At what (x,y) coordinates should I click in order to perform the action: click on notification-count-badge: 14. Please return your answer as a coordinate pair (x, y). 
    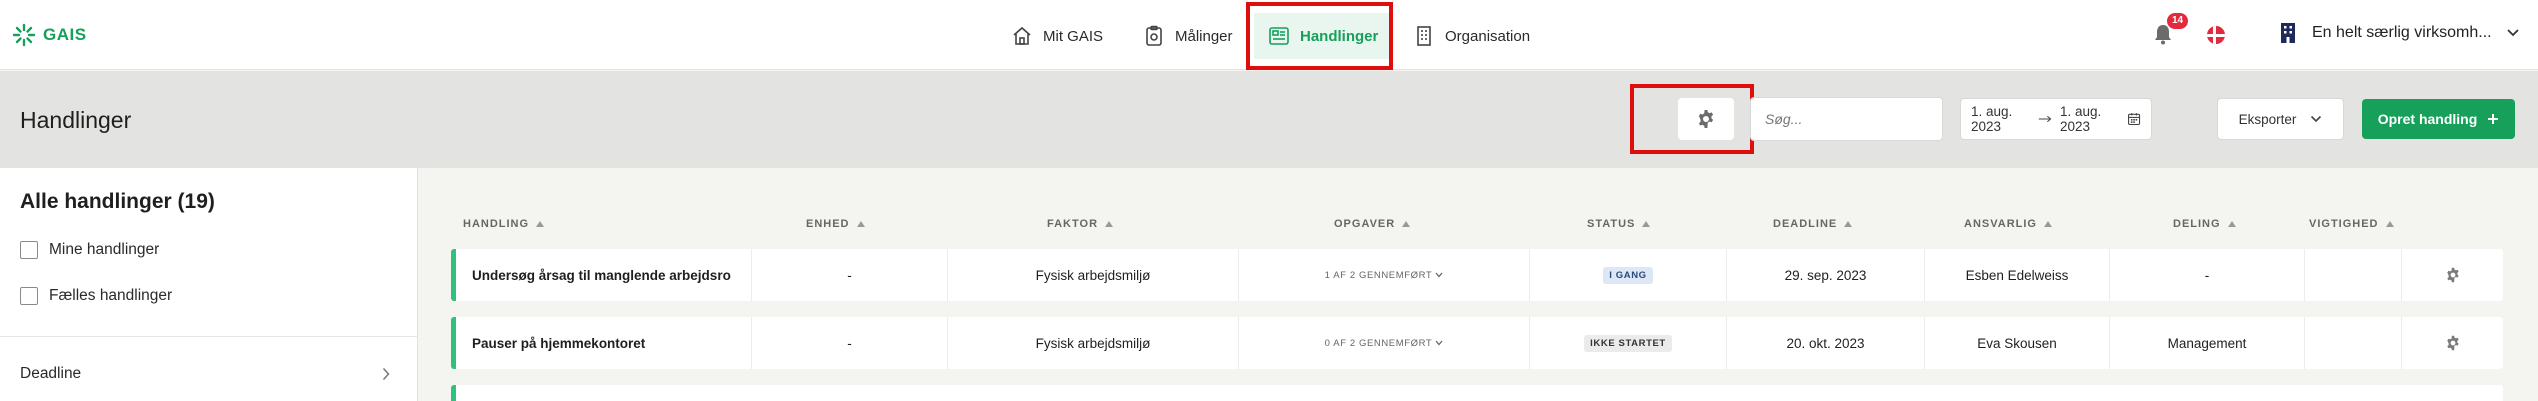
    Looking at the image, I should click on (2178, 21).